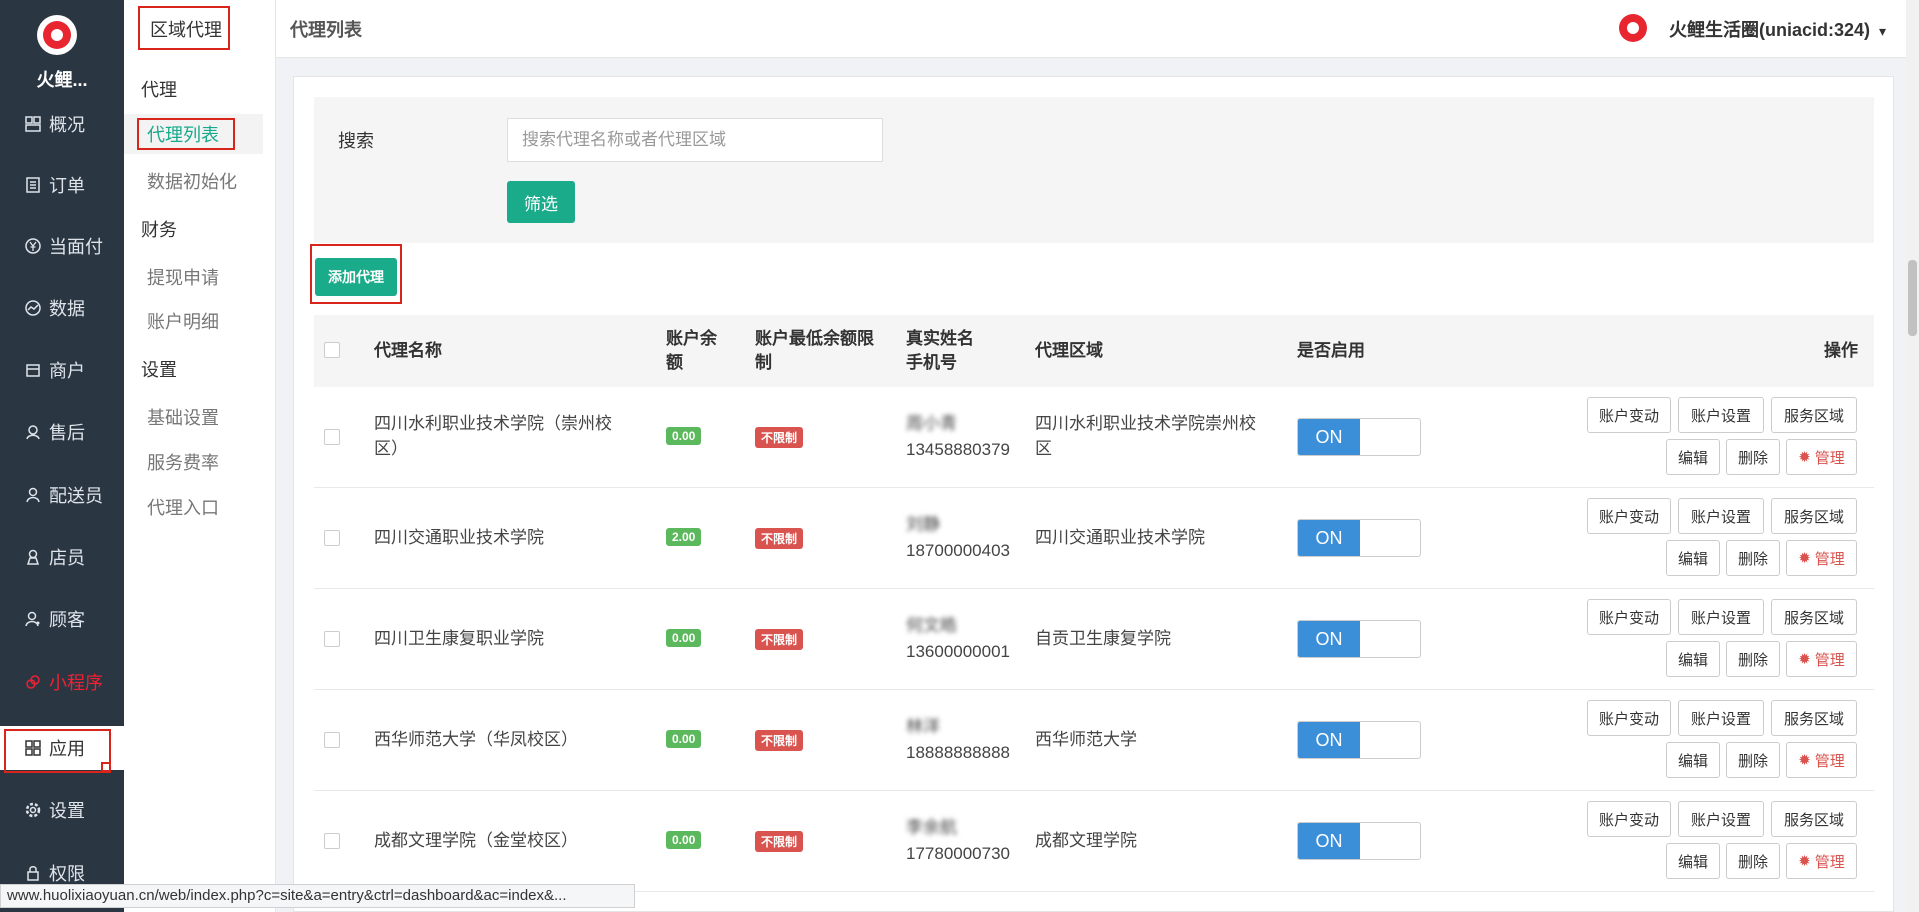 The height and width of the screenshot is (912, 1919). Describe the element at coordinates (541, 202) in the screenshot. I see `filter-button: 筛选` at that location.